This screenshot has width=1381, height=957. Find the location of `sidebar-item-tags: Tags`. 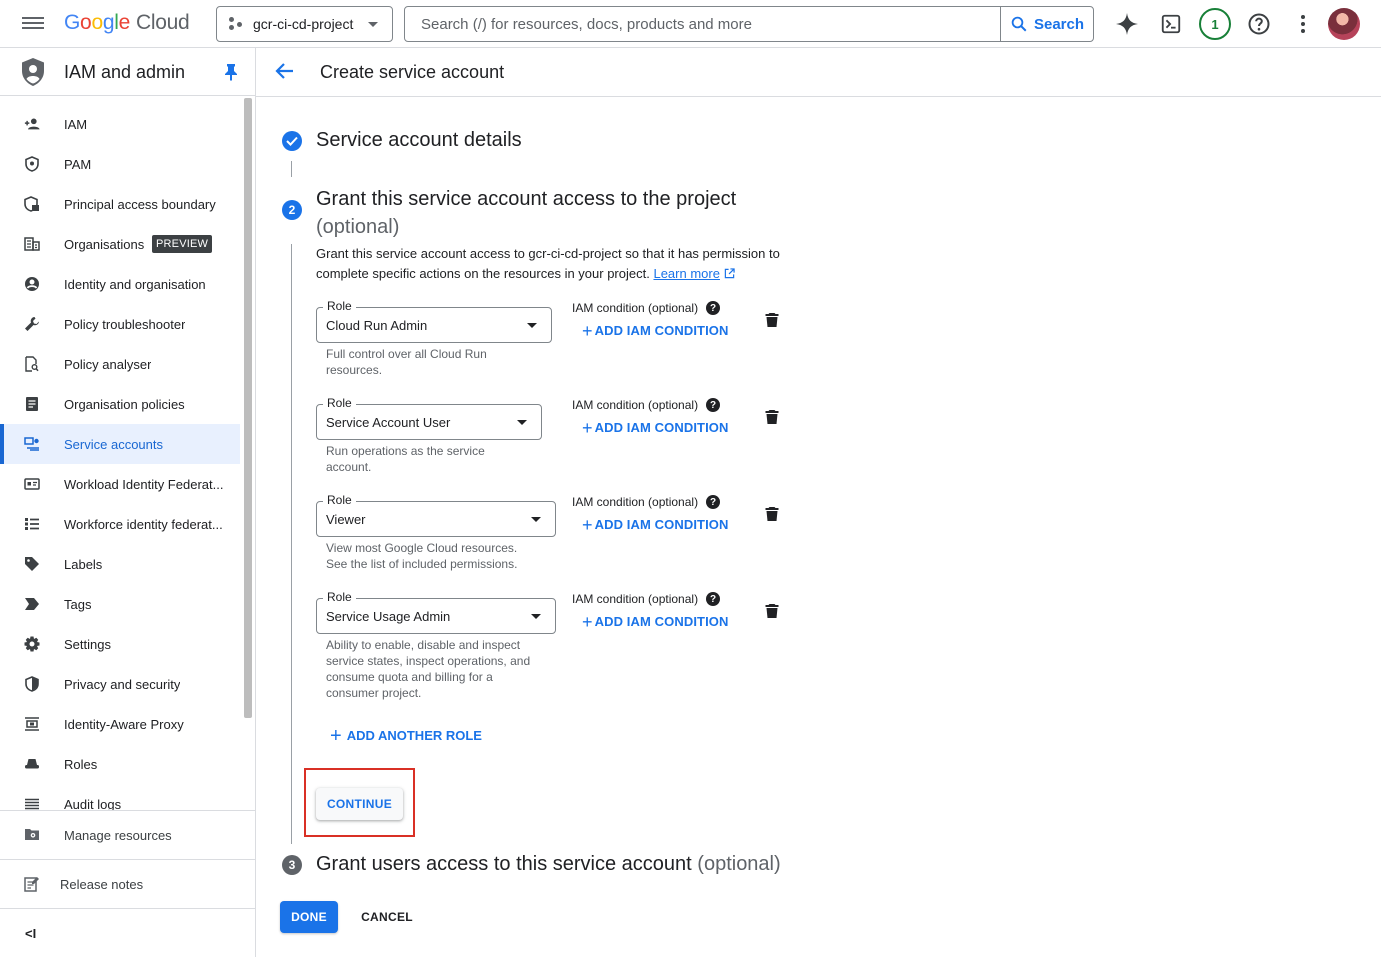

sidebar-item-tags: Tags is located at coordinates (120, 604).